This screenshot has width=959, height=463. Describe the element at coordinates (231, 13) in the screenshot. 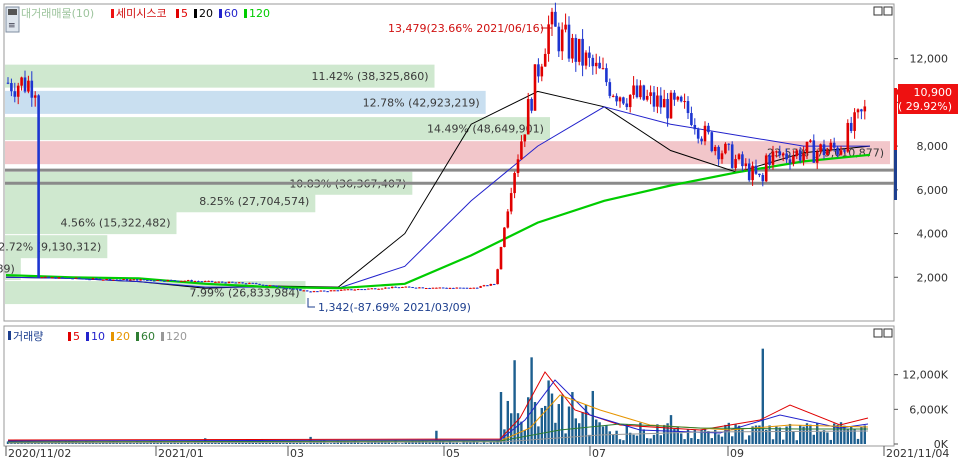

I see `legend-ma-label: 60` at that location.